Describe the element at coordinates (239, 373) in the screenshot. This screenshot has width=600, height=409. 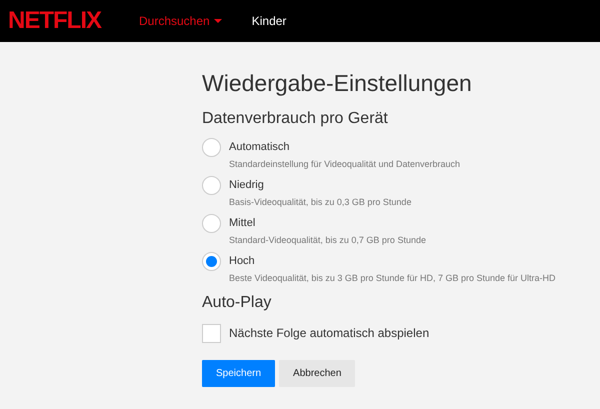
I see `save-button: Speichern` at that location.